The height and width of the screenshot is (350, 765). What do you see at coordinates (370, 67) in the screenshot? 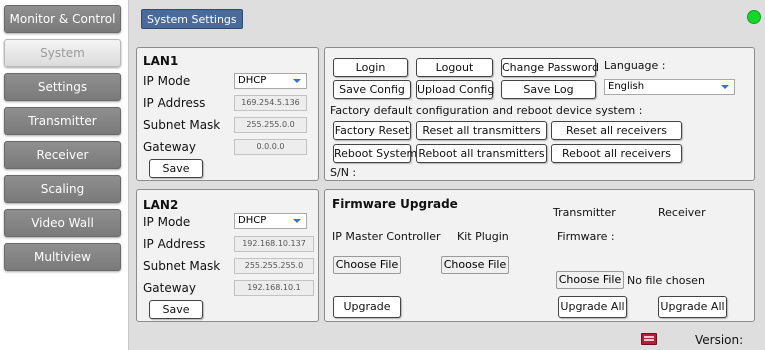
I see `login-button: Login` at bounding box center [370, 67].